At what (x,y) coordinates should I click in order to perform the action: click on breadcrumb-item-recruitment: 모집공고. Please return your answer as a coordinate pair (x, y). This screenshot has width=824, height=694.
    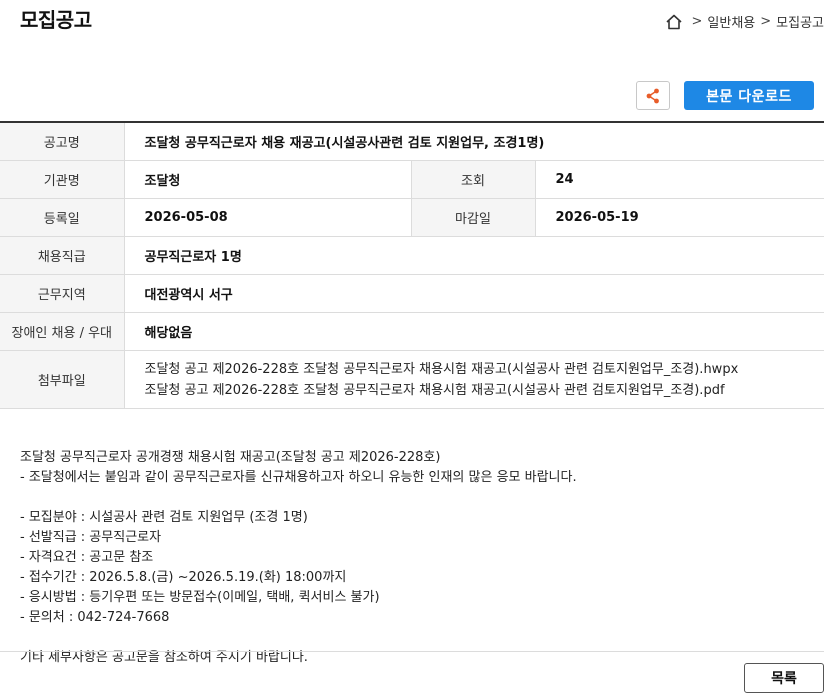
    Looking at the image, I should click on (800, 21).